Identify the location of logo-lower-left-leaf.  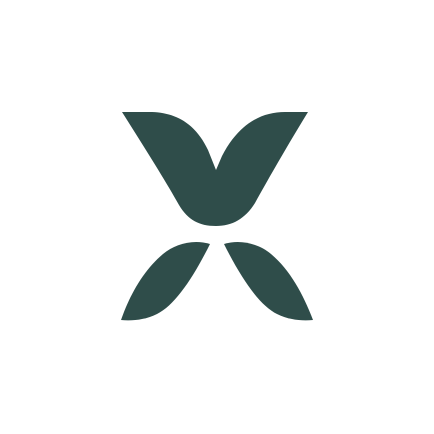
(165, 281).